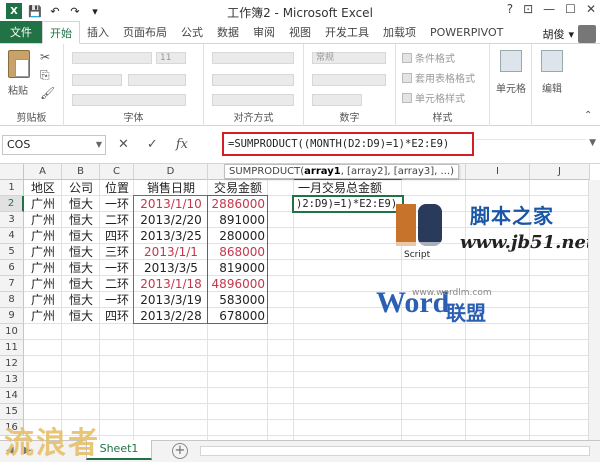 The image size is (600, 462). What do you see at coordinates (433, 97) in the screenshot?
I see `cell-styles-button: 单元格样式` at bounding box center [433, 97].